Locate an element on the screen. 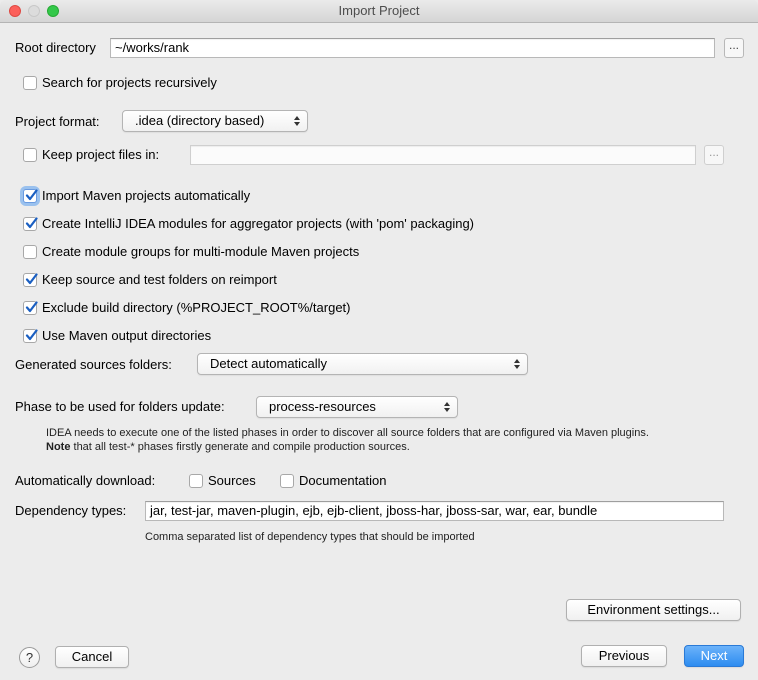 The height and width of the screenshot is (680, 758). project-format-label: Project format: is located at coordinates (57, 121).